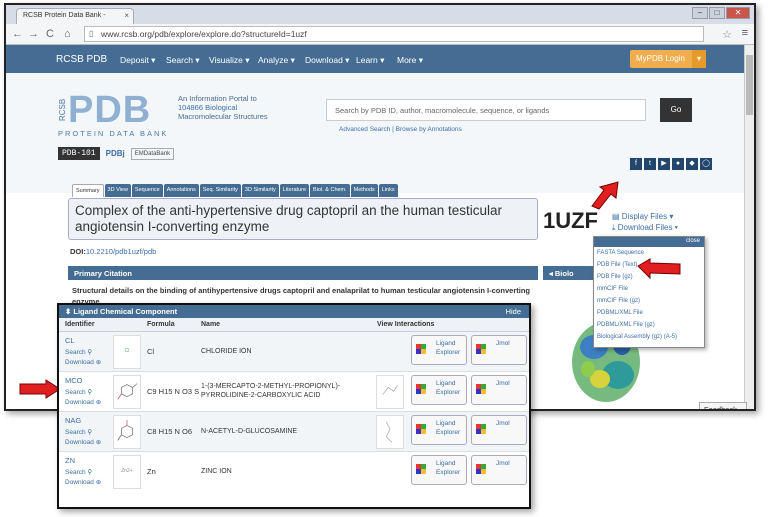 The image size is (772, 517). What do you see at coordinates (208, 107) in the screenshot?
I see `portal-line: 104866 Biological` at bounding box center [208, 107].